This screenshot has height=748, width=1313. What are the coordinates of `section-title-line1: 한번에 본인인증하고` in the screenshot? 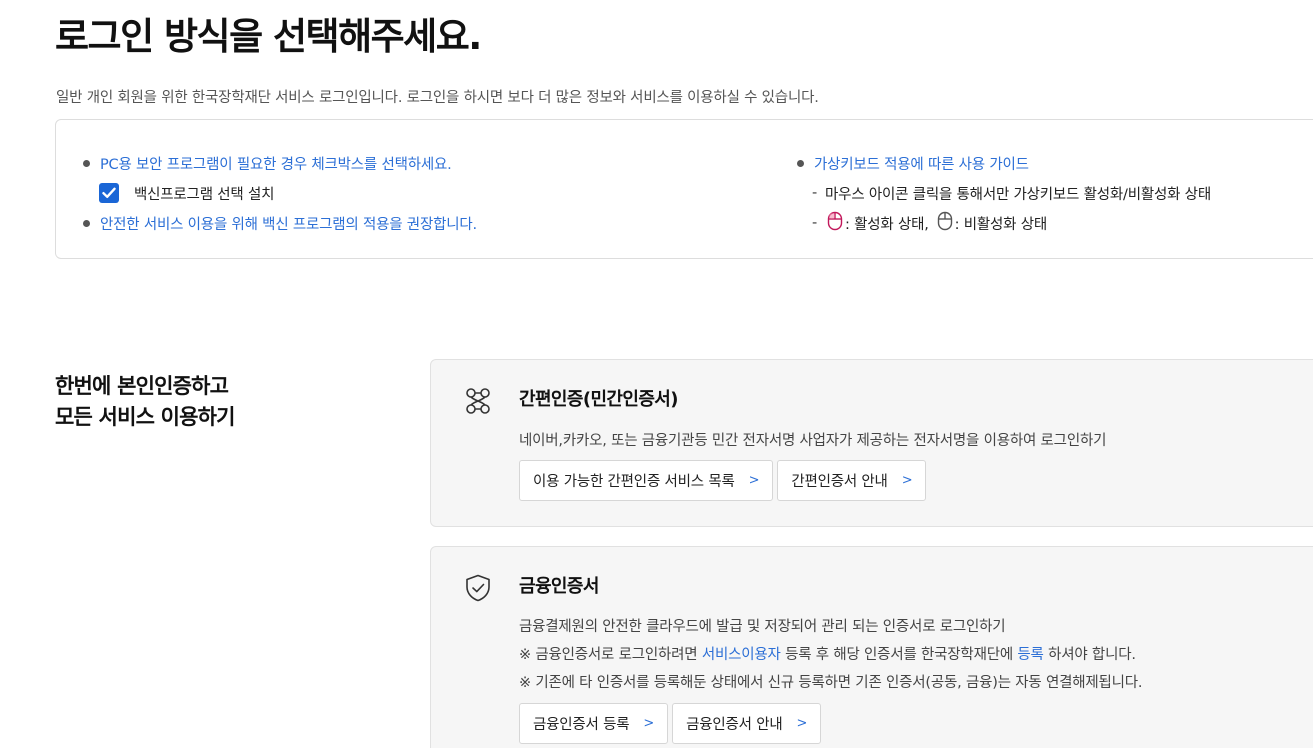 It's located at (142, 386).